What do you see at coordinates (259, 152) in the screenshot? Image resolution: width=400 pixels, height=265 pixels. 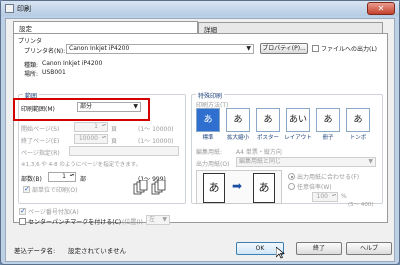 I see `edit-paper-value: A4 単票・縦方向` at bounding box center [259, 152].